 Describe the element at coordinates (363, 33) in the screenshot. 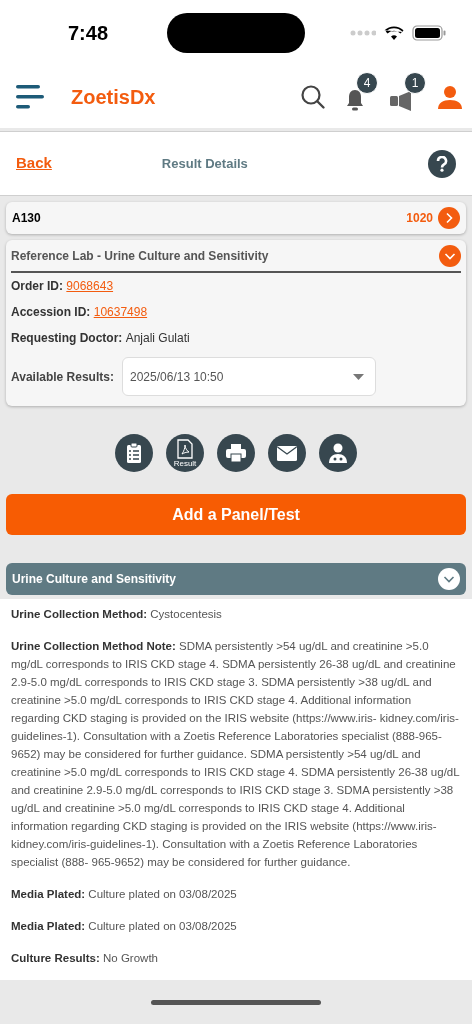

I see `signal-icon` at that location.